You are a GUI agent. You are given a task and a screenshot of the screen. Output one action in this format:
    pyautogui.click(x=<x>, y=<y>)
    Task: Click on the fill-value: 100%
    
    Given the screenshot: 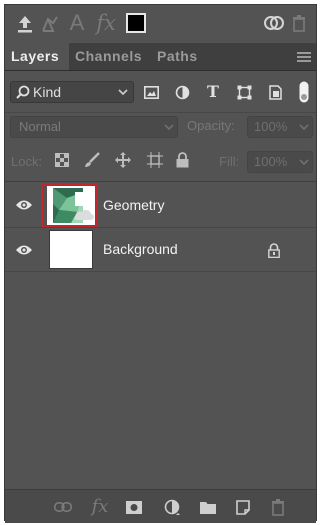 What is the action you would take?
    pyautogui.click(x=271, y=161)
    